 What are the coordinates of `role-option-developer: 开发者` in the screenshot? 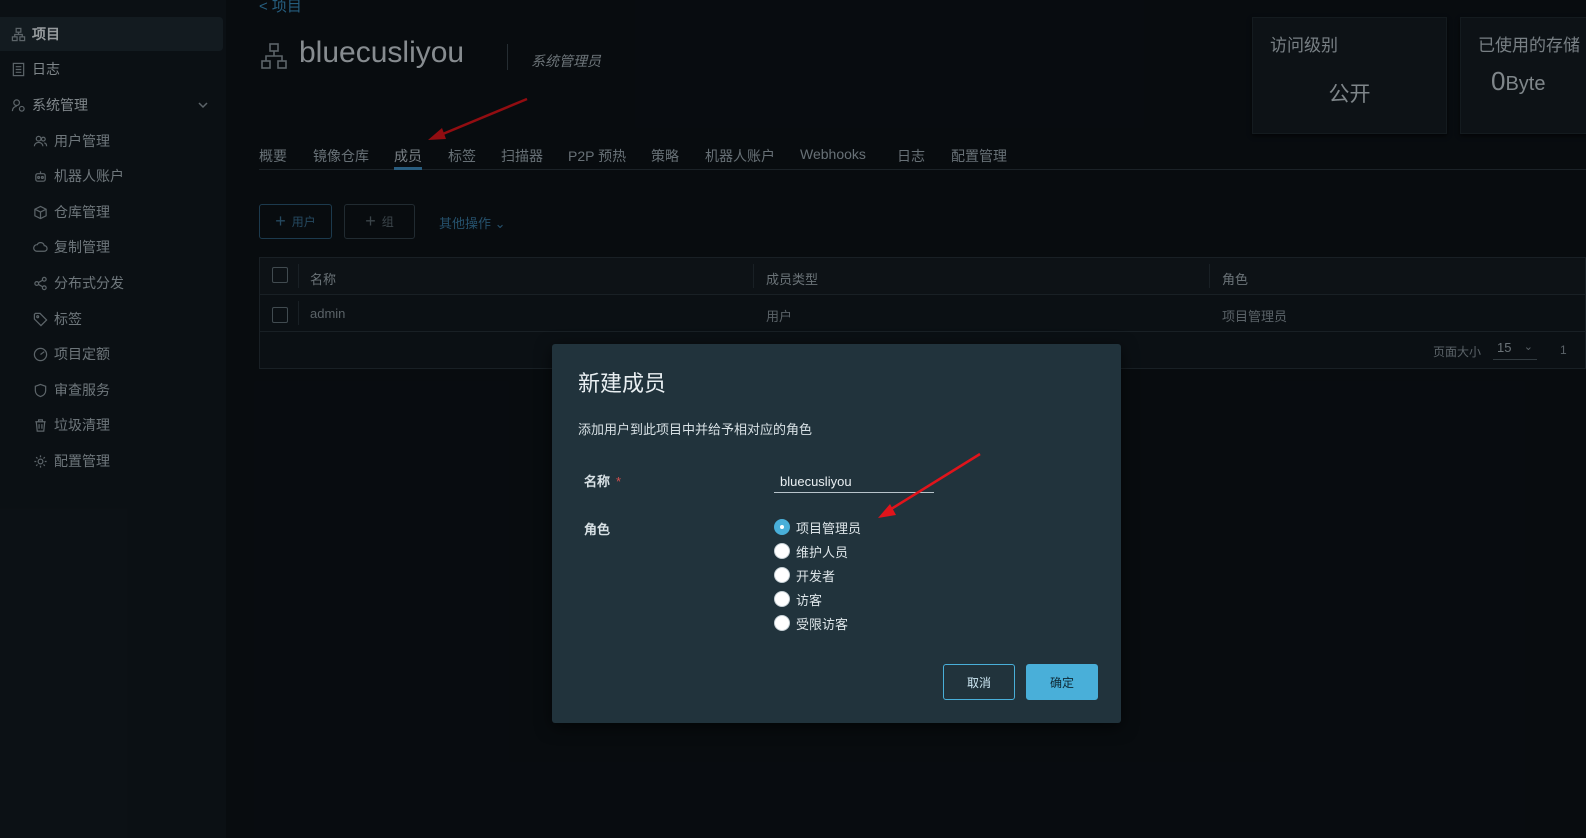 It's located at (804, 575).